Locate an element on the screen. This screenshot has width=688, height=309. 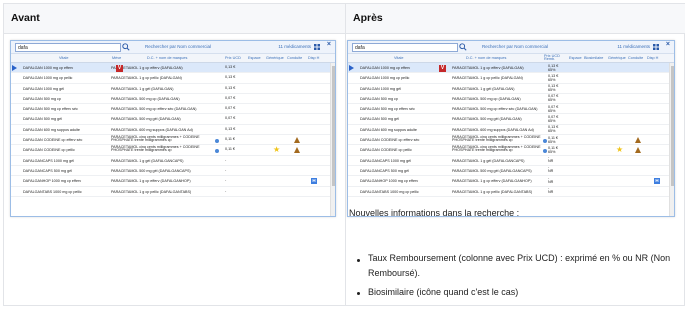
reimbursement-rate: NR is located at coordinates (551, 161).